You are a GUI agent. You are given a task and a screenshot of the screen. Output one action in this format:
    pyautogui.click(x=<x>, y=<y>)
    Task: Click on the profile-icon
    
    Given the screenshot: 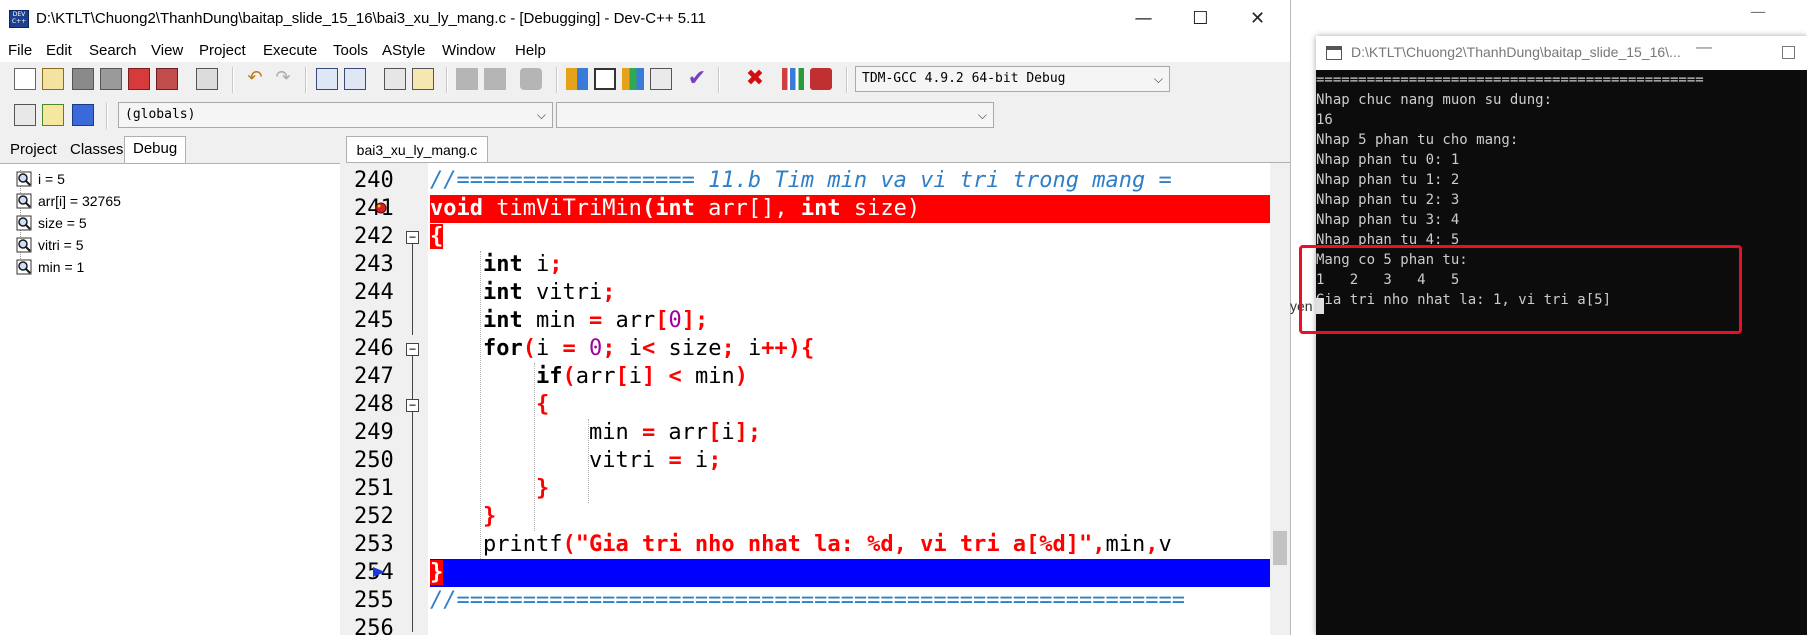 What is the action you would take?
    pyautogui.click(x=793, y=79)
    